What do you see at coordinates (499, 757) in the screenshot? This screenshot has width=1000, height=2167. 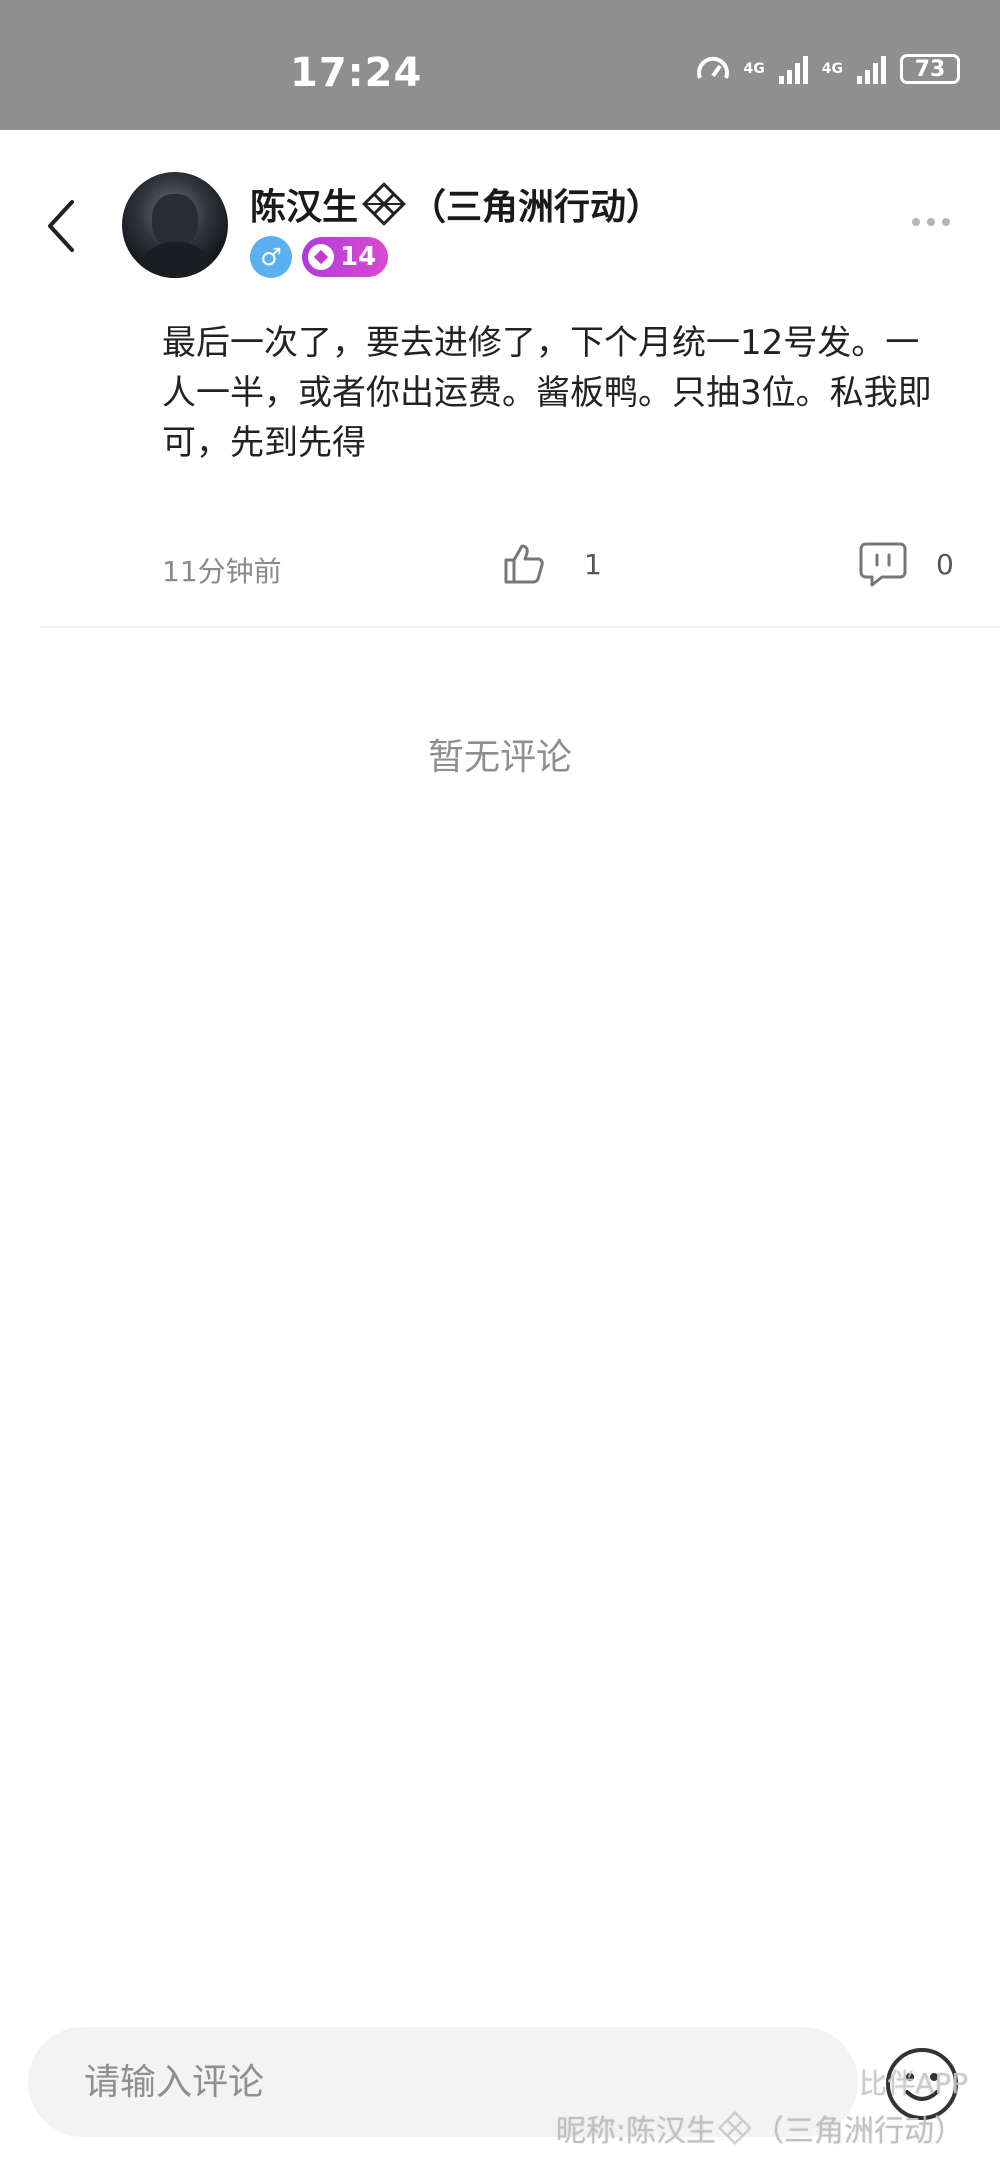 I see `empty-comments-text: 暂无评论` at bounding box center [499, 757].